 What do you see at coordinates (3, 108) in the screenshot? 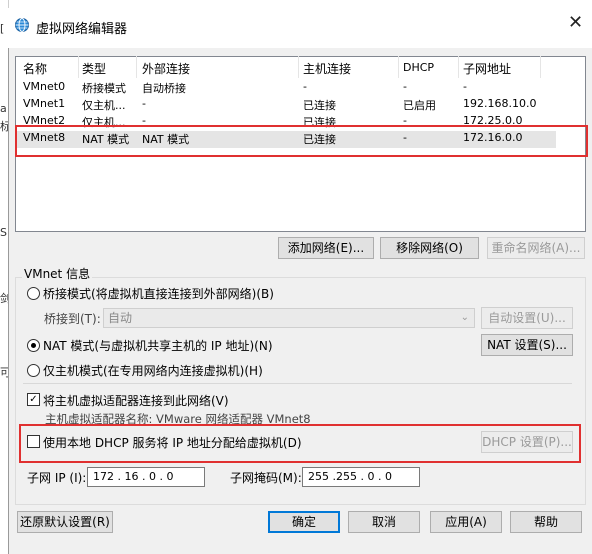
I see `edge-char: a` at bounding box center [3, 108].